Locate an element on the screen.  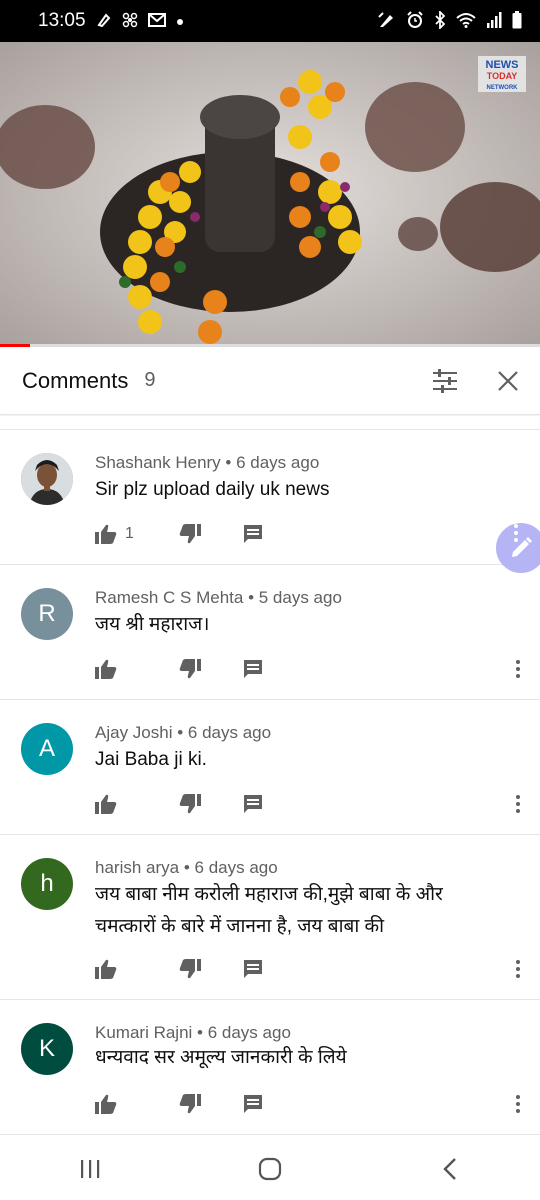
comments-count: 9 is located at coordinates (150, 380).